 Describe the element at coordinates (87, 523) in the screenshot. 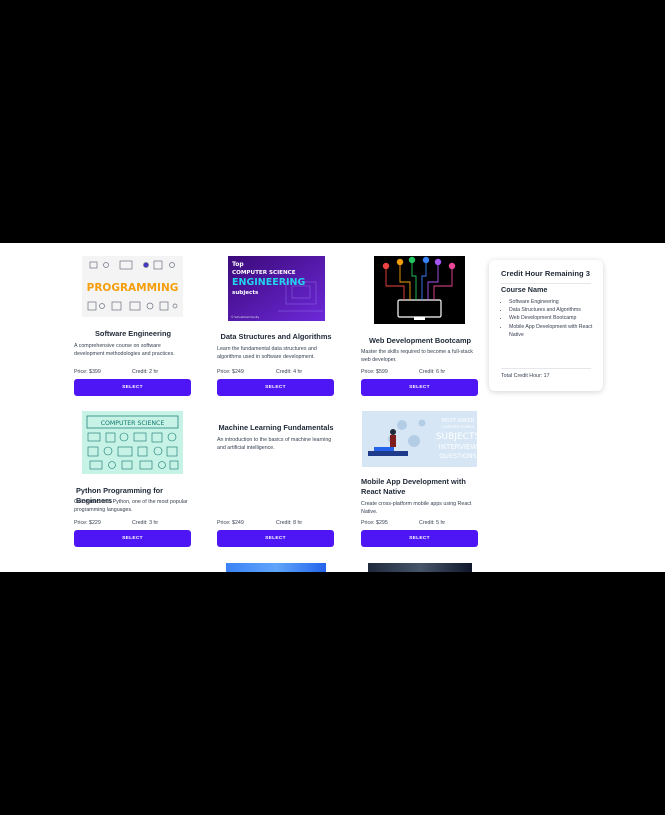

I see `course-price: Price: $229` at that location.